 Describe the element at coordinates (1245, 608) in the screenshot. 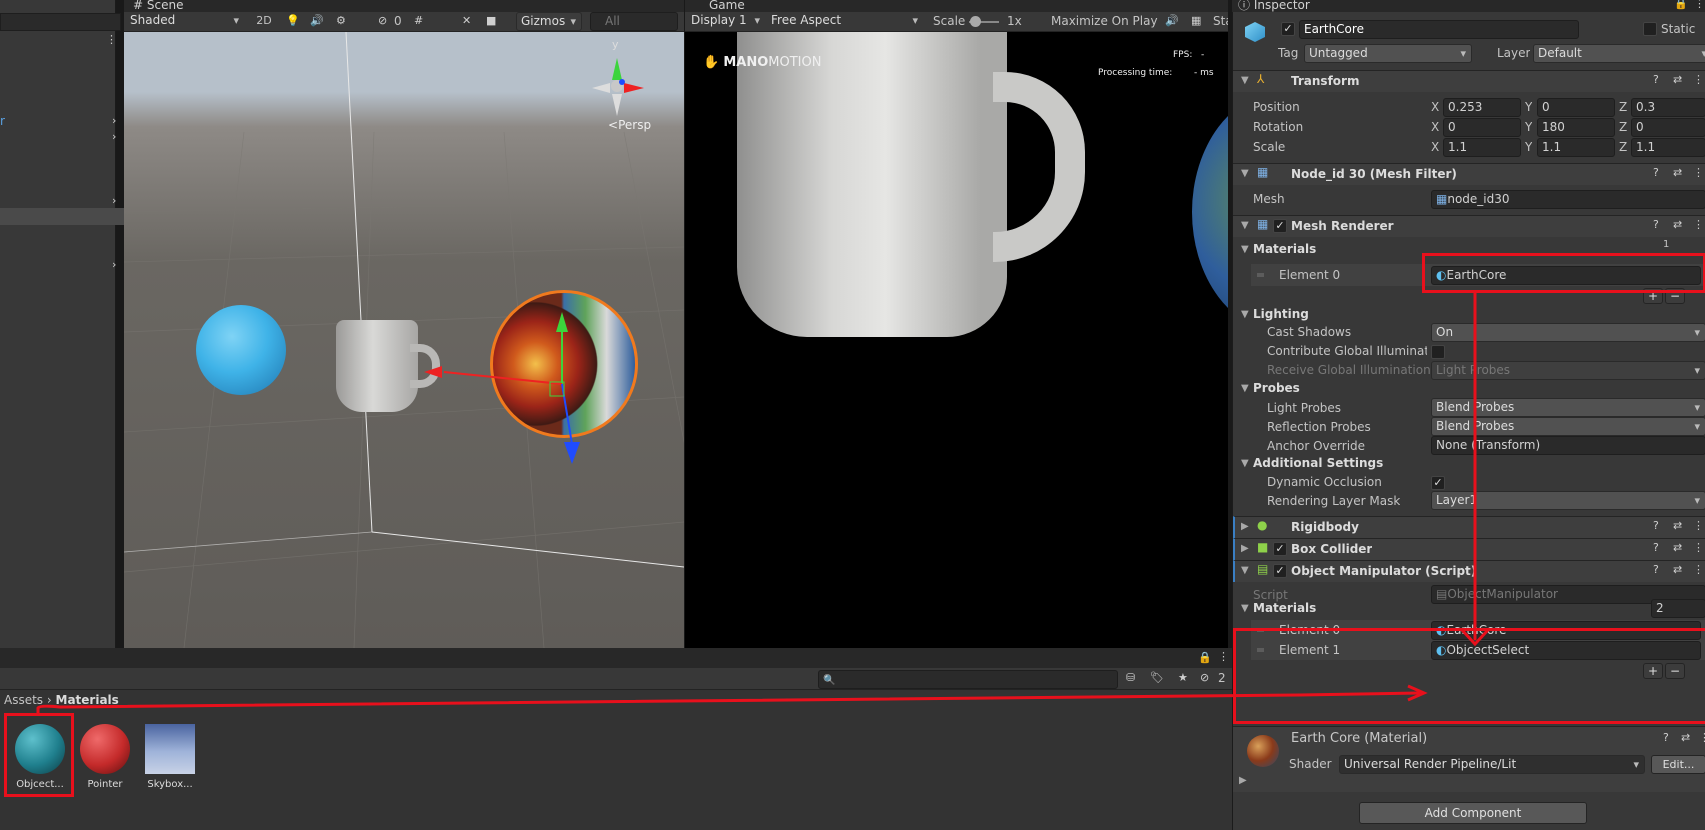

I see `om-materials-foldout-icon: ▼` at that location.